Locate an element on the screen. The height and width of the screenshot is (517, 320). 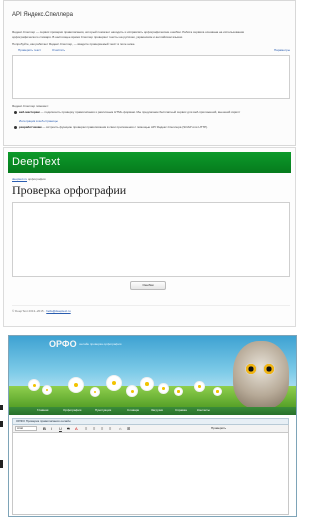
page-title: Проверка орфографии is located at coordinates (69, 190).